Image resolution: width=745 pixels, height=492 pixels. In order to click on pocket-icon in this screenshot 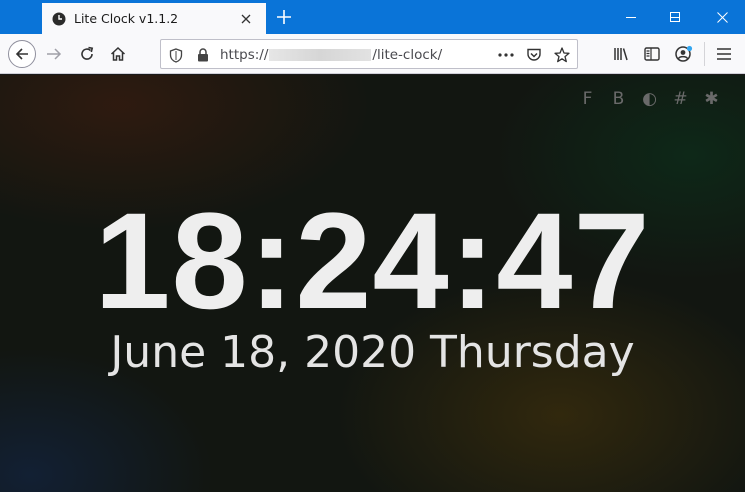, I will do `click(534, 55)`.